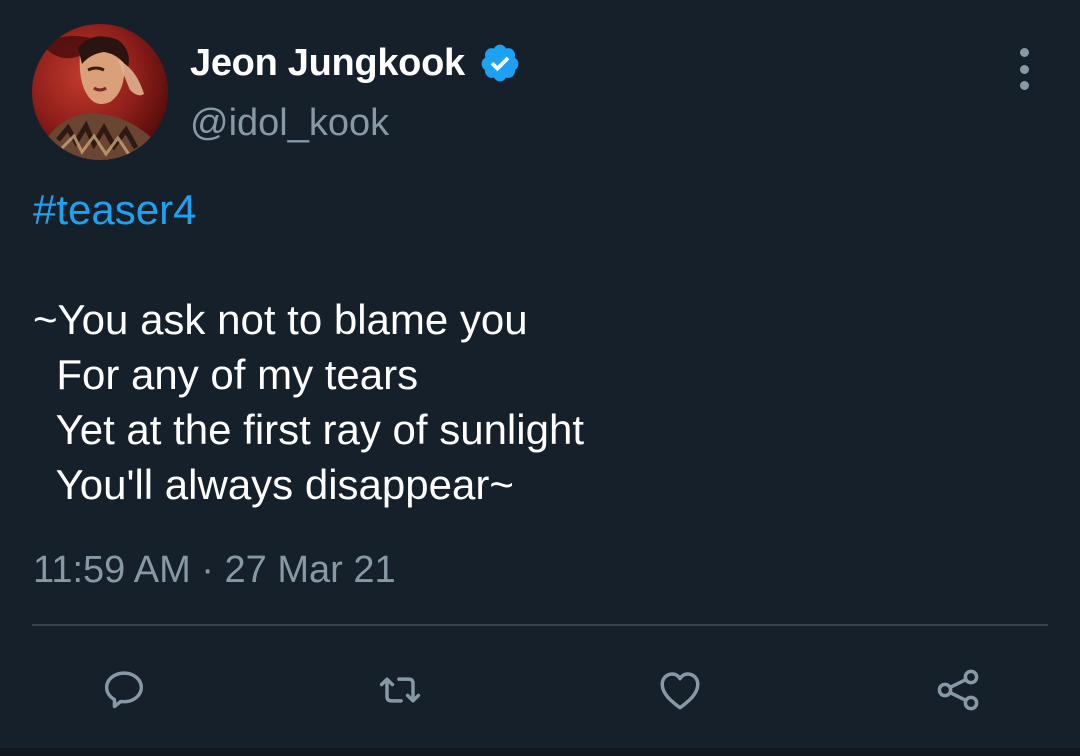 The image size is (1080, 756). I want to click on poem-line: For any of my tears, so click(226, 374).